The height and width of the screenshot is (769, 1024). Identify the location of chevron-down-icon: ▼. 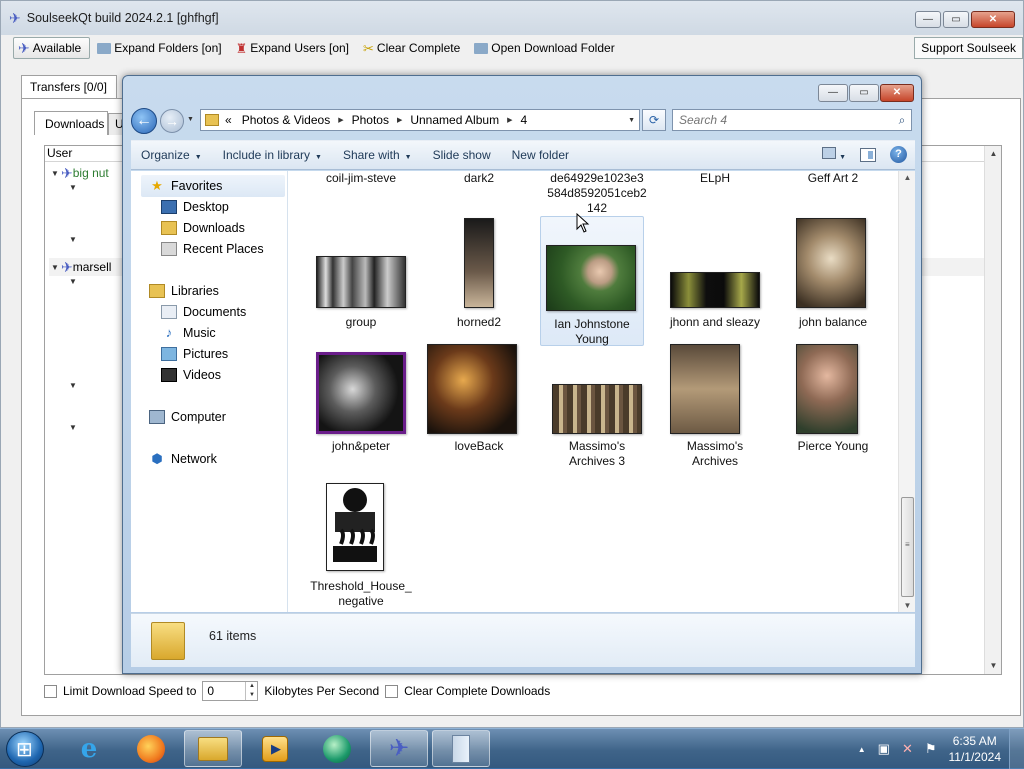
(631, 120).